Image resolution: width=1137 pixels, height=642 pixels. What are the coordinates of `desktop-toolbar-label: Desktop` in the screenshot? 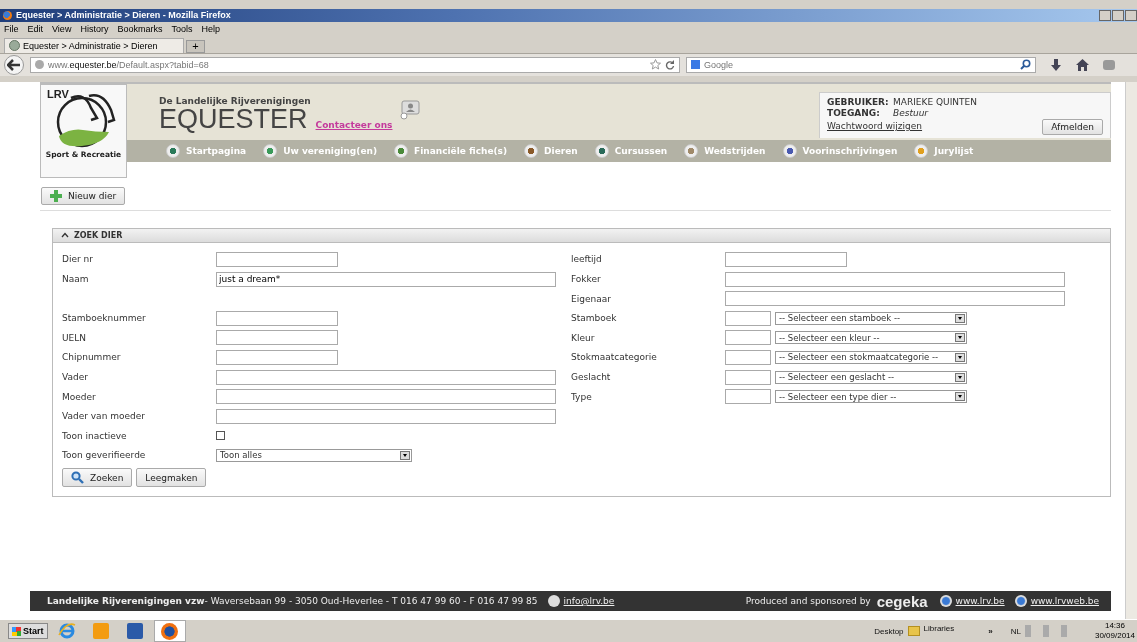 It's located at (889, 631).